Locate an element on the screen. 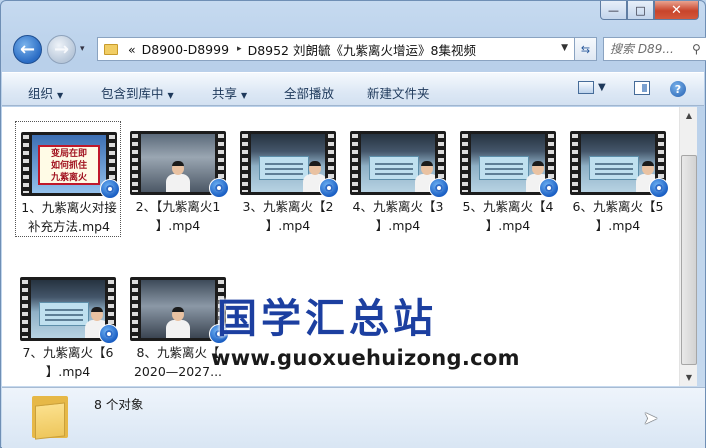 The width and height of the screenshot is (706, 448). title-card-line: 如何抓住 is located at coordinates (68, 166).